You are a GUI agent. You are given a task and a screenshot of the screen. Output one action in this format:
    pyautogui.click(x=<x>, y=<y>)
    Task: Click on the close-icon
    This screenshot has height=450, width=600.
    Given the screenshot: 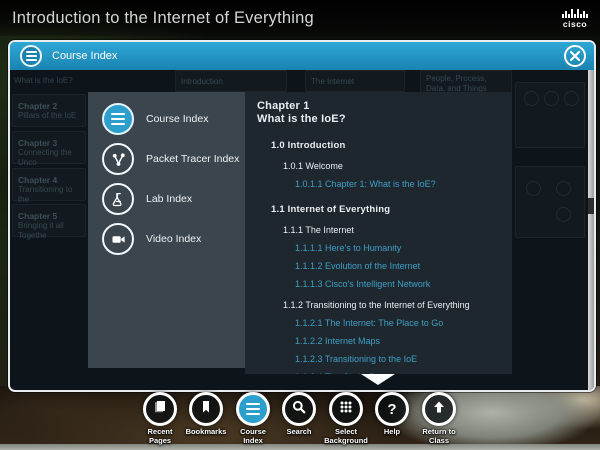 What is the action you would take?
    pyautogui.click(x=575, y=56)
    